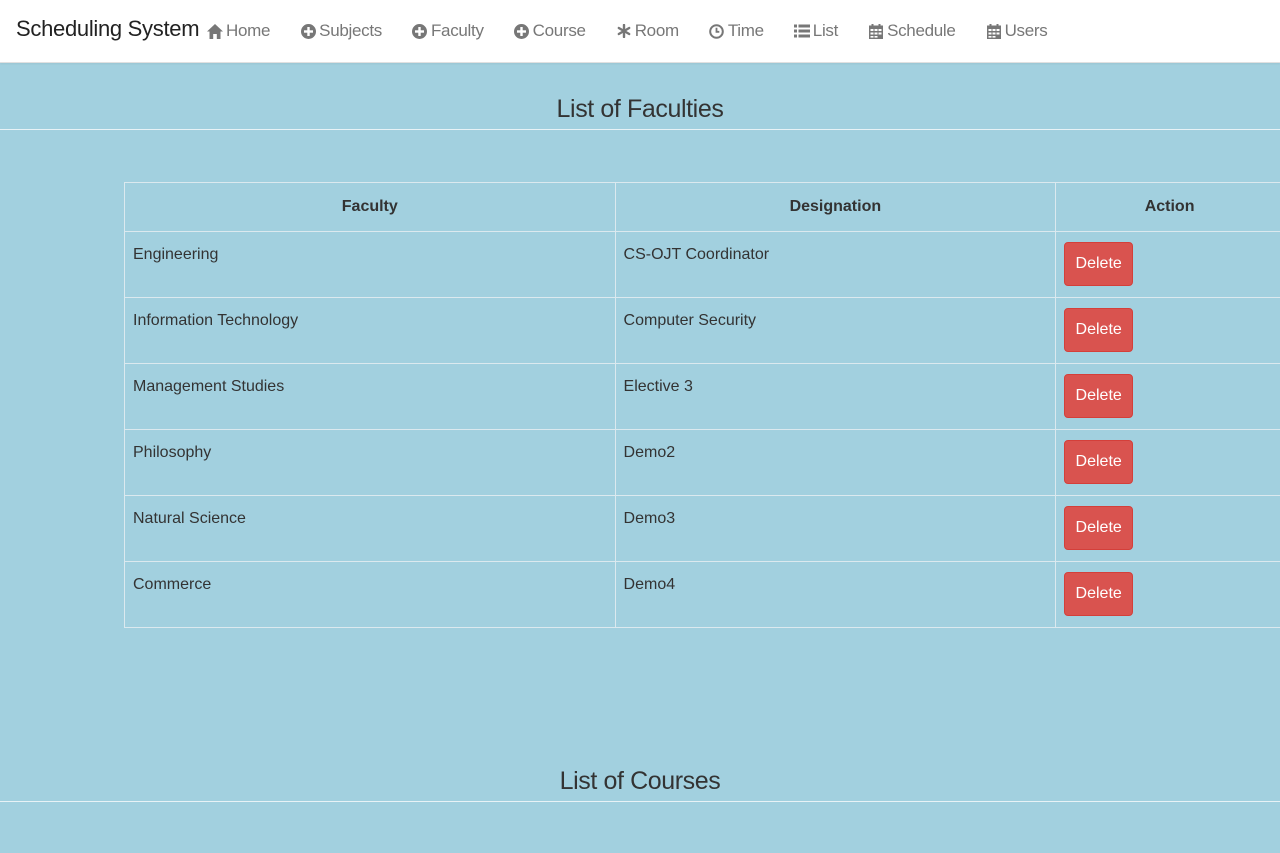  Describe the element at coordinates (108, 29) in the screenshot. I see `brand-title: Scheduling System` at that location.